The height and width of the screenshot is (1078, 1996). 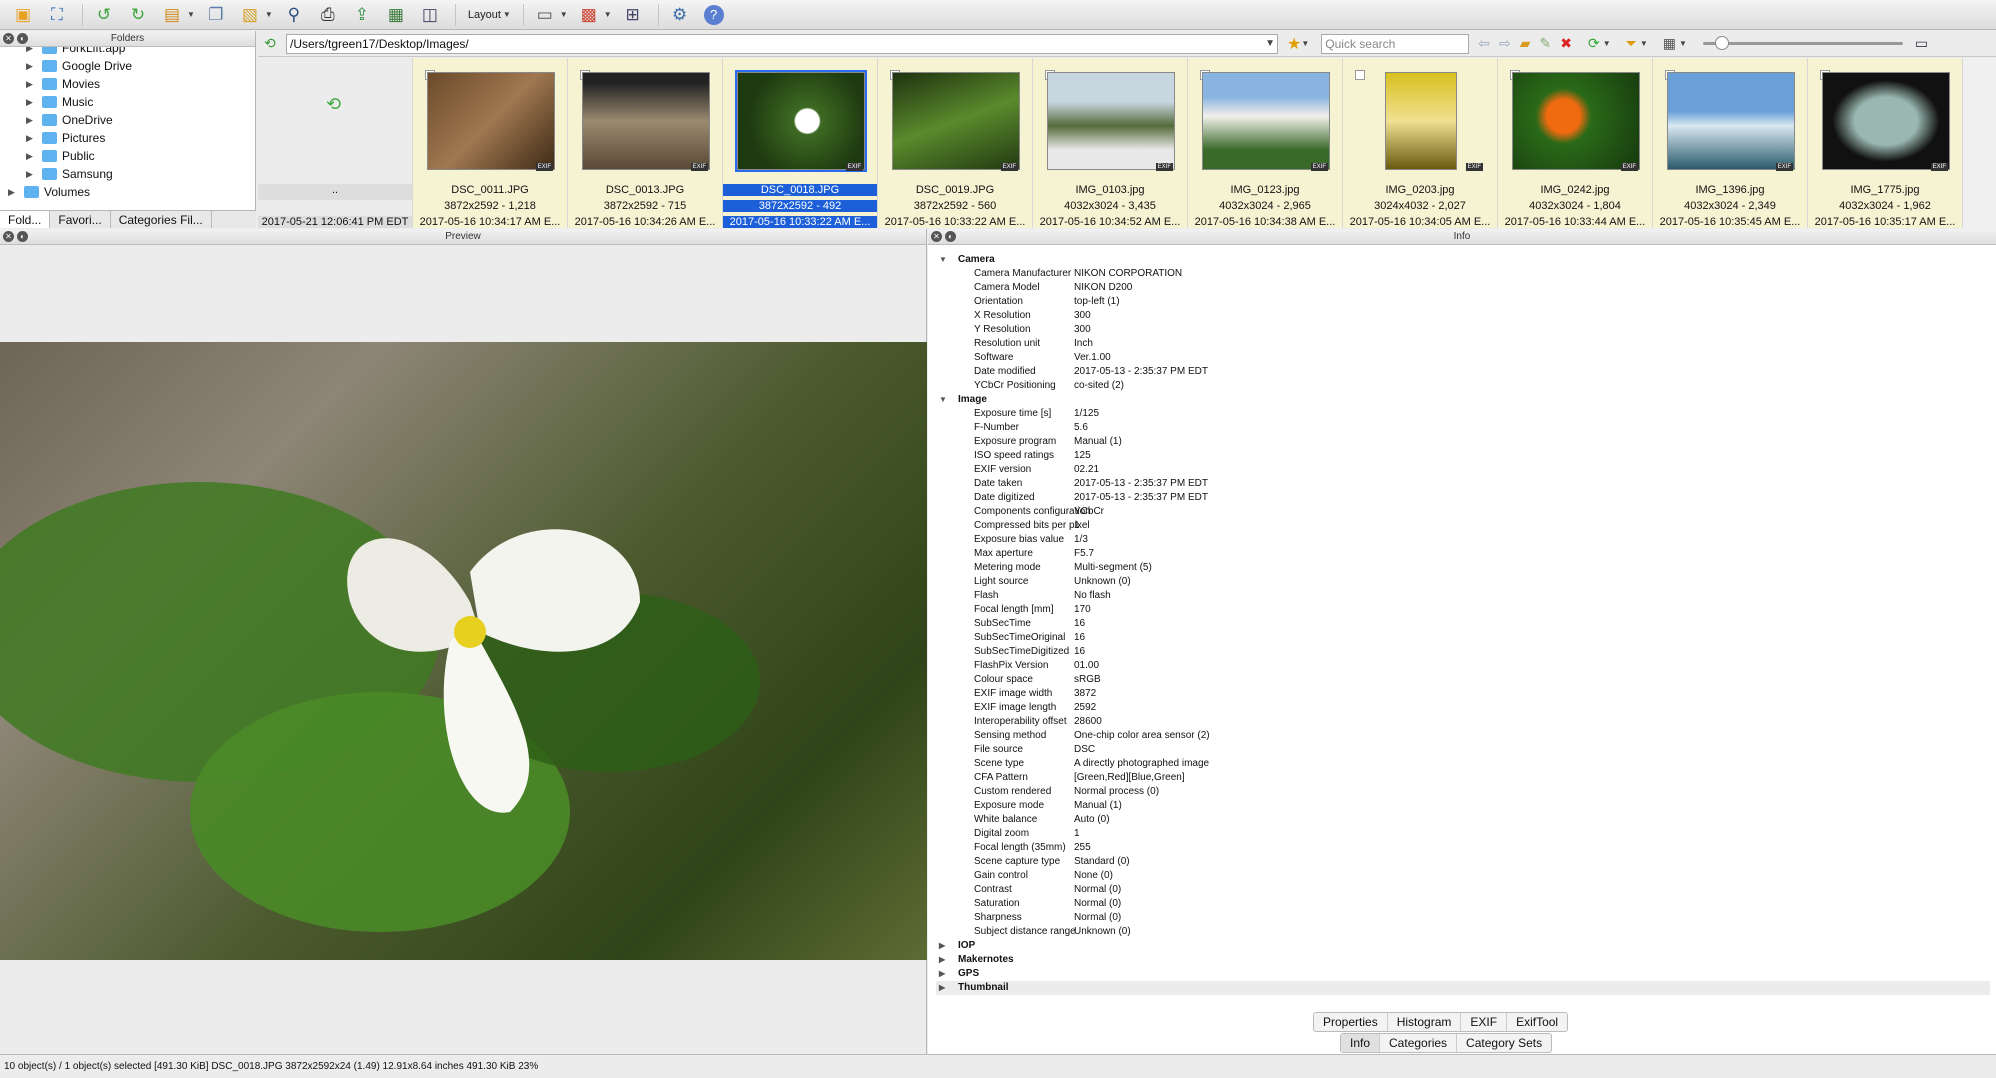 What do you see at coordinates (782, 43) in the screenshot?
I see `path-input: /Users/tgreen17/Desktop/Images/ ▼` at bounding box center [782, 43].